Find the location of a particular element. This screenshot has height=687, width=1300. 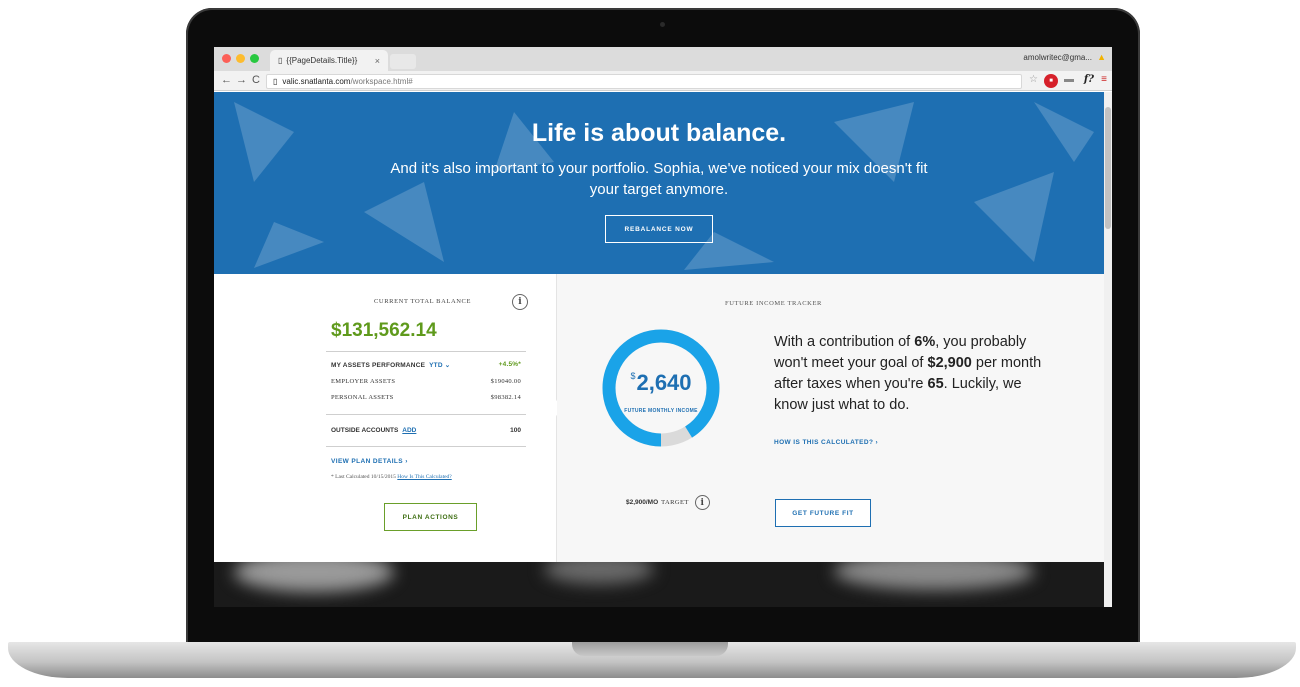

income-label: FUTURE MONTHLY INCOME is located at coordinates (661, 411).